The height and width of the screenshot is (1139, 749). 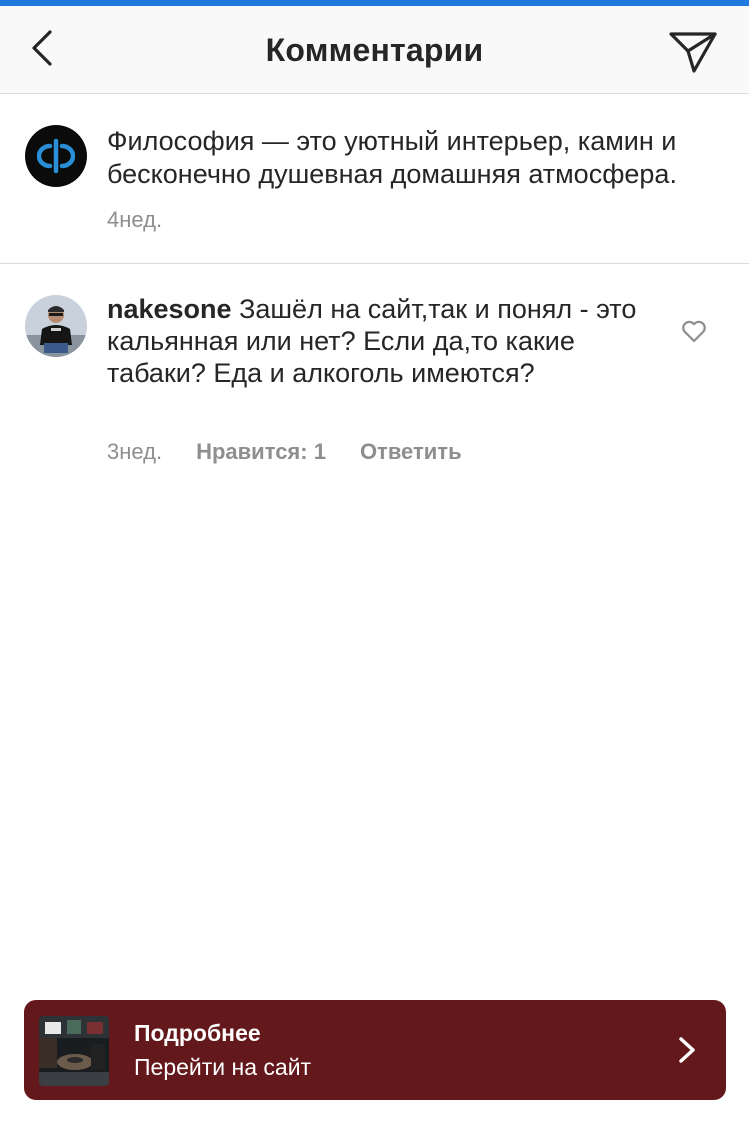 I want to click on comment-likes-link: Нравится: 1, so click(x=261, y=452).